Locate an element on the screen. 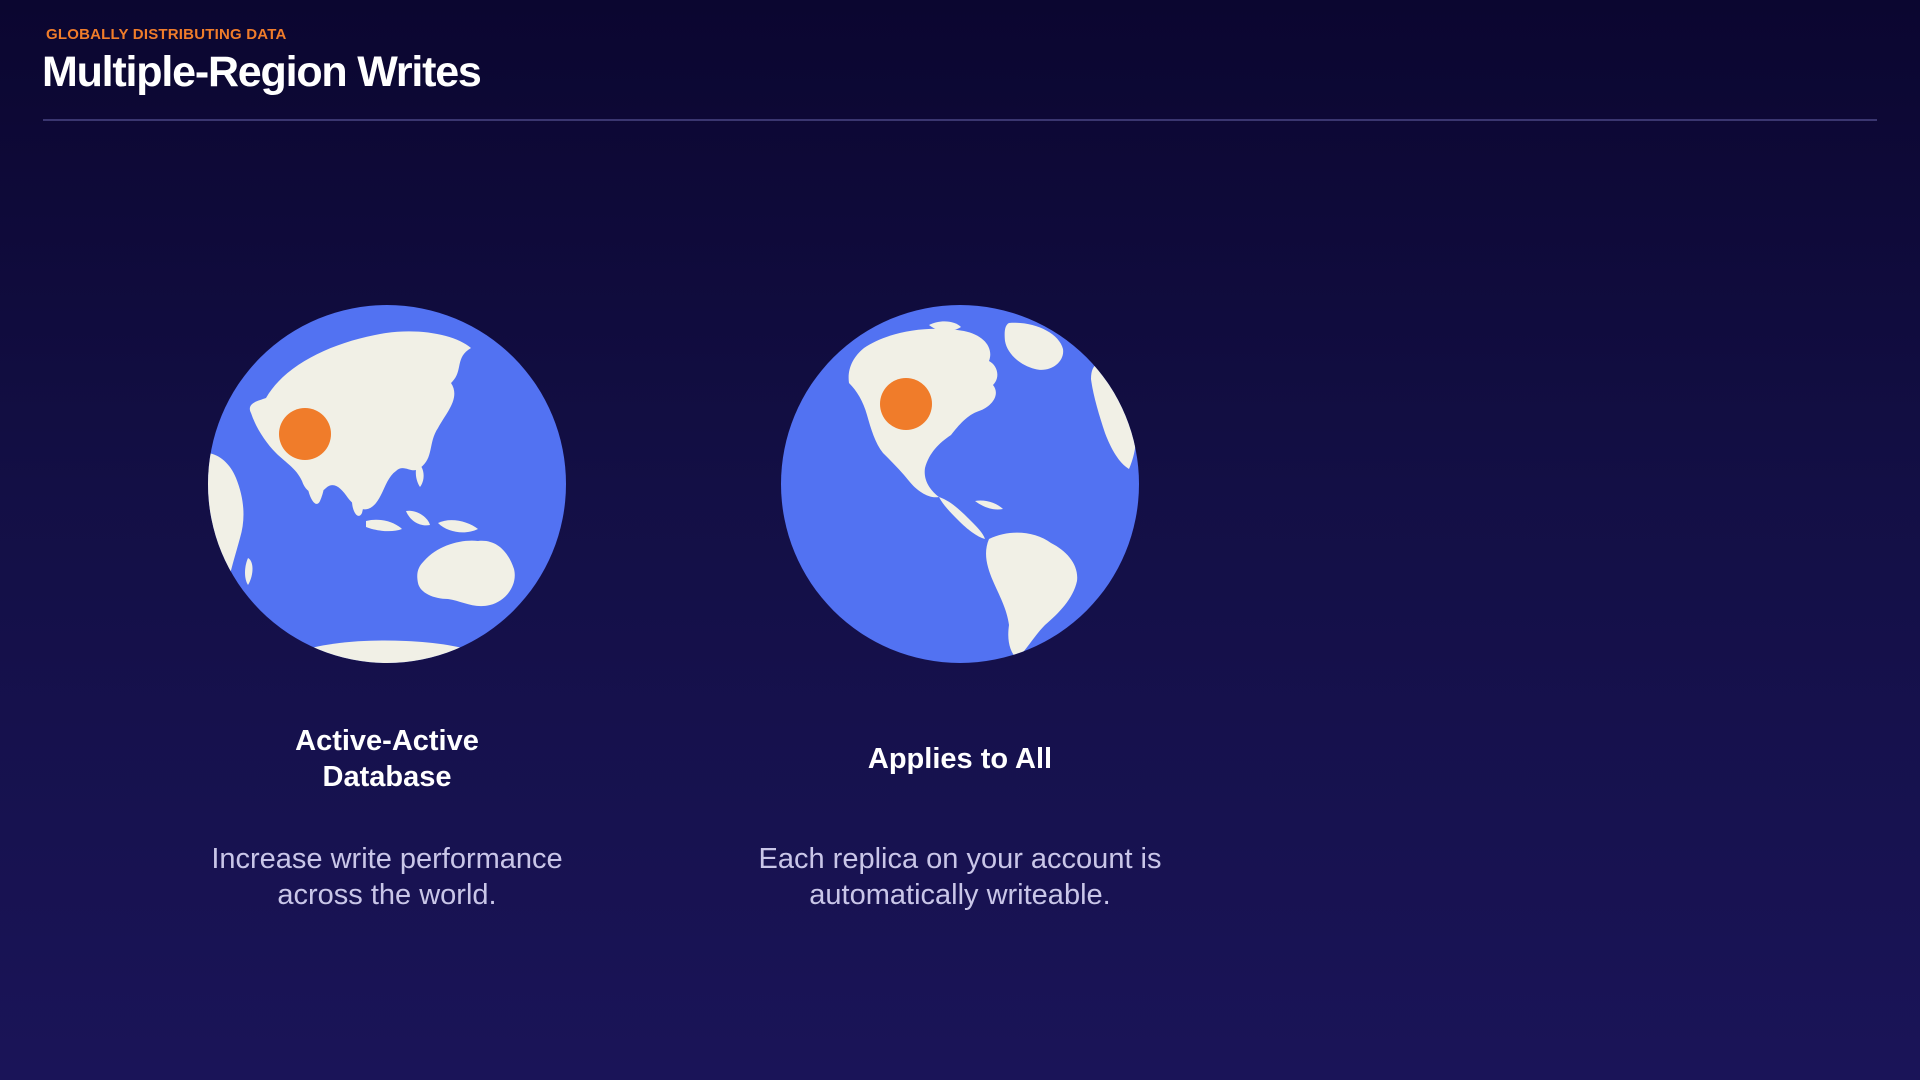  card-title-line: Applies to All is located at coordinates (960, 759).